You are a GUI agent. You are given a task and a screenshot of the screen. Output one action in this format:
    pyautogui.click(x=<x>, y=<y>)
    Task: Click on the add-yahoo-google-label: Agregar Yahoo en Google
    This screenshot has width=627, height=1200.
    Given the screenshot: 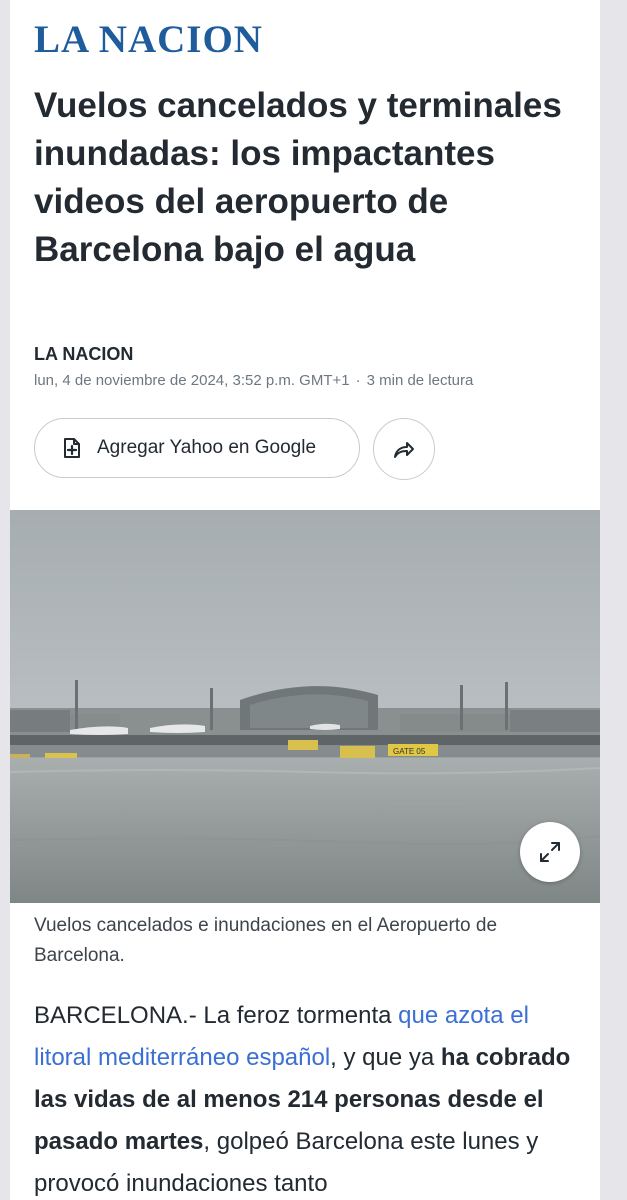 What is the action you would take?
    pyautogui.click(x=207, y=447)
    